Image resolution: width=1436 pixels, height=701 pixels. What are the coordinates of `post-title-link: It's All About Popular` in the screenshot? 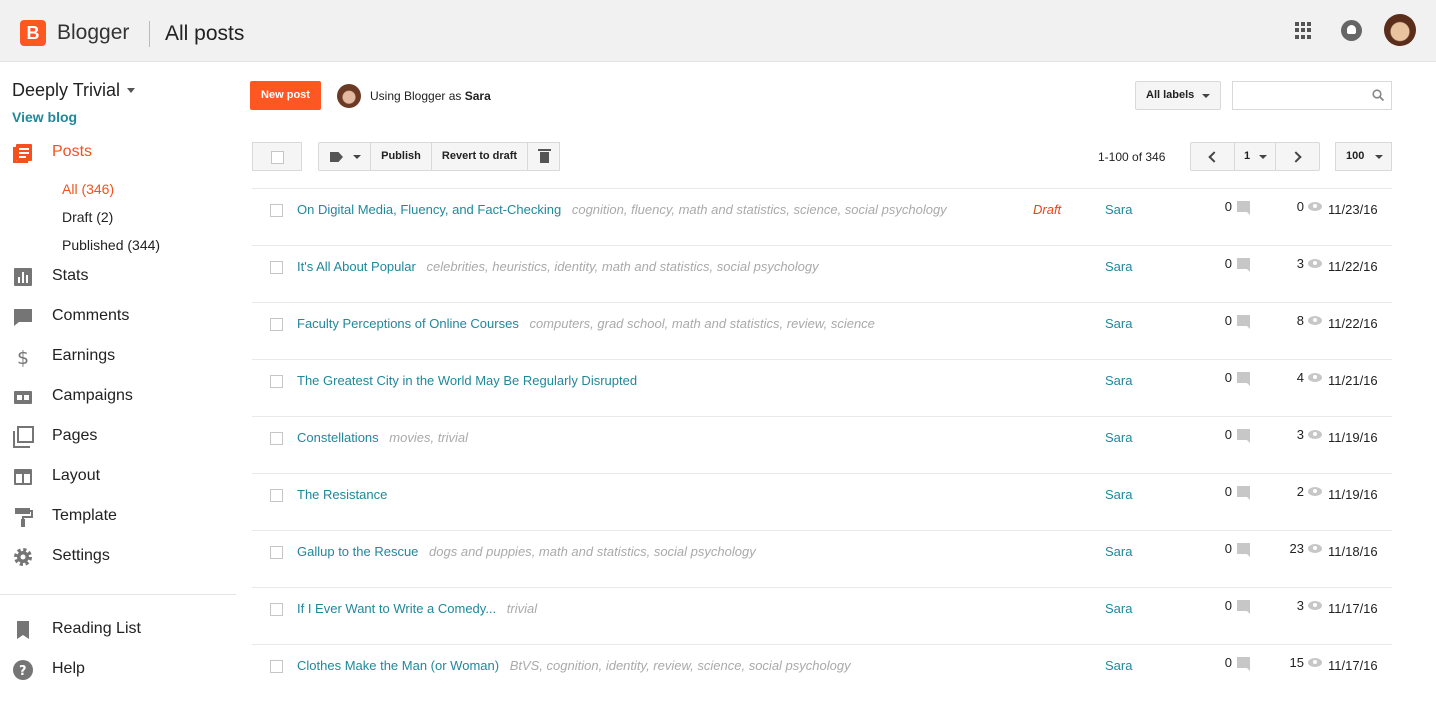 It's located at (356, 266).